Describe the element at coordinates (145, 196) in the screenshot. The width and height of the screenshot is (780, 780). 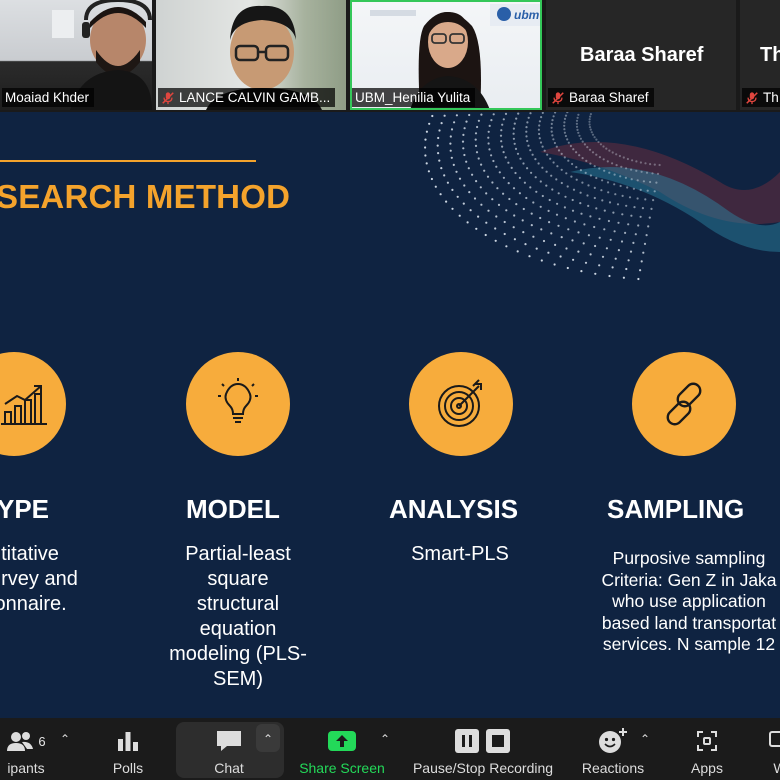
I see `slide-title: SEARCH METHOD` at that location.